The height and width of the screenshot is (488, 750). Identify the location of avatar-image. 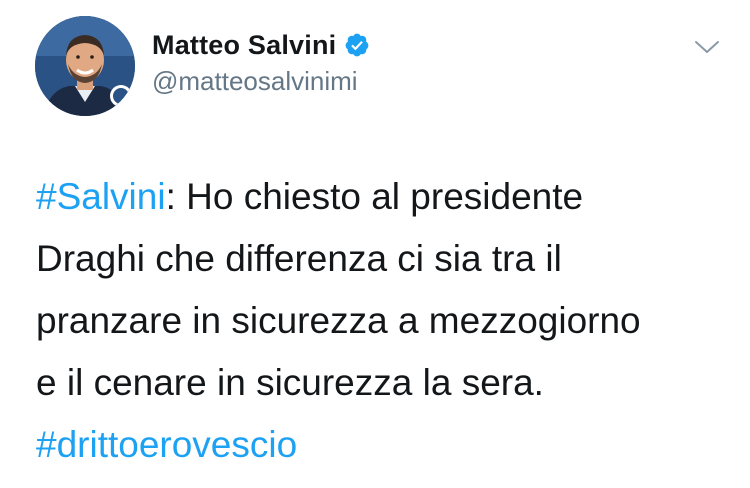
(85, 66).